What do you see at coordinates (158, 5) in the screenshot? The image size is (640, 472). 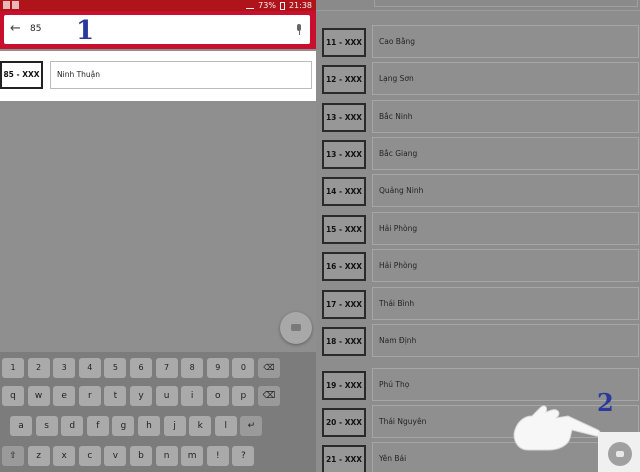 I see `status-bar: 73% 21:38` at bounding box center [158, 5].